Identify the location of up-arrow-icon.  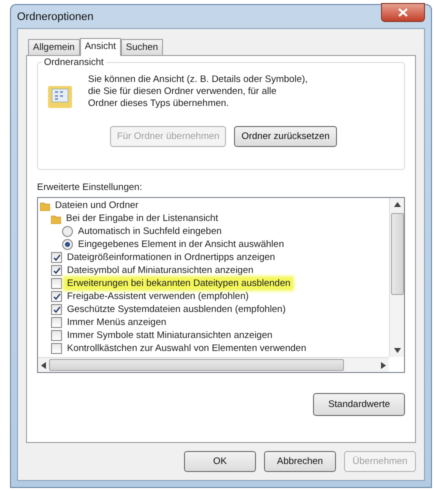
(397, 204).